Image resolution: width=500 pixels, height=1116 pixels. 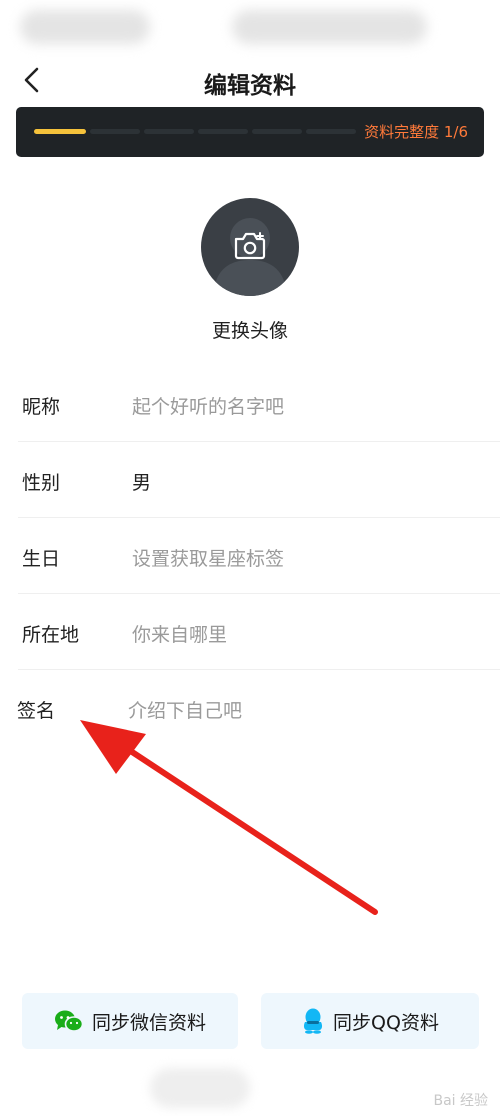 What do you see at coordinates (386, 1022) in the screenshot?
I see `sync-qq-label: 同步QQ资料` at bounding box center [386, 1022].